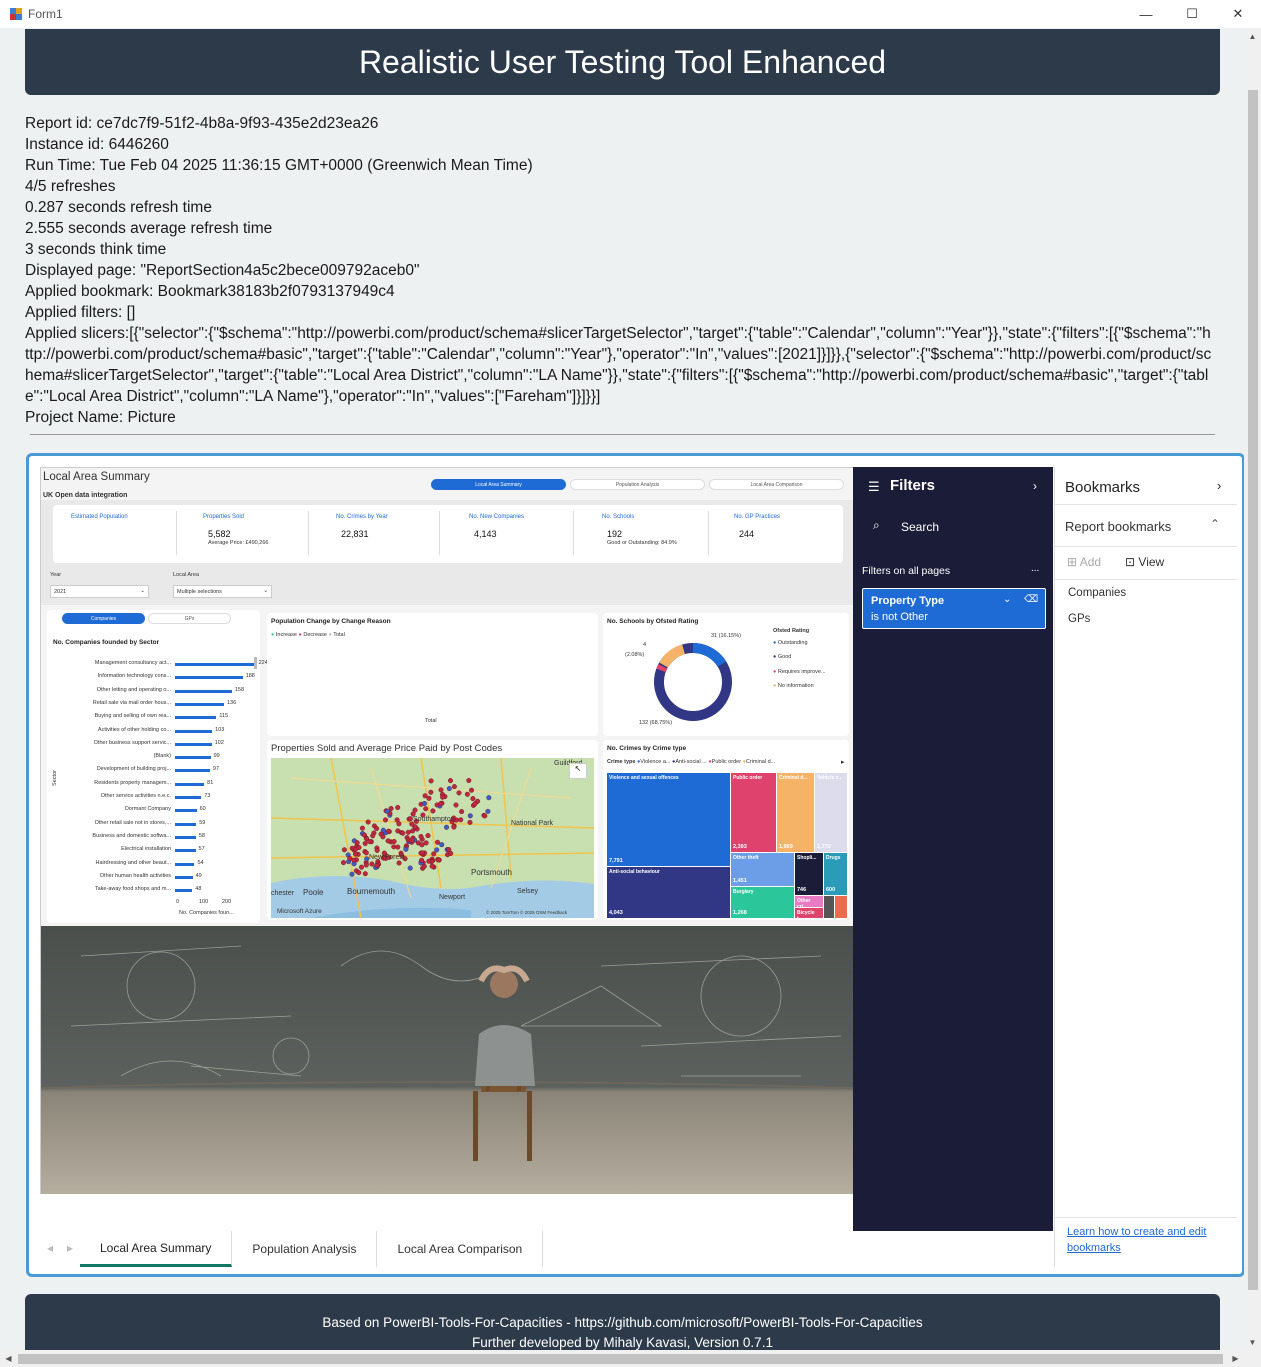 This screenshot has height=1367, width=1261. I want to click on nav-local-area-summary: Local Area Summary, so click(498, 484).